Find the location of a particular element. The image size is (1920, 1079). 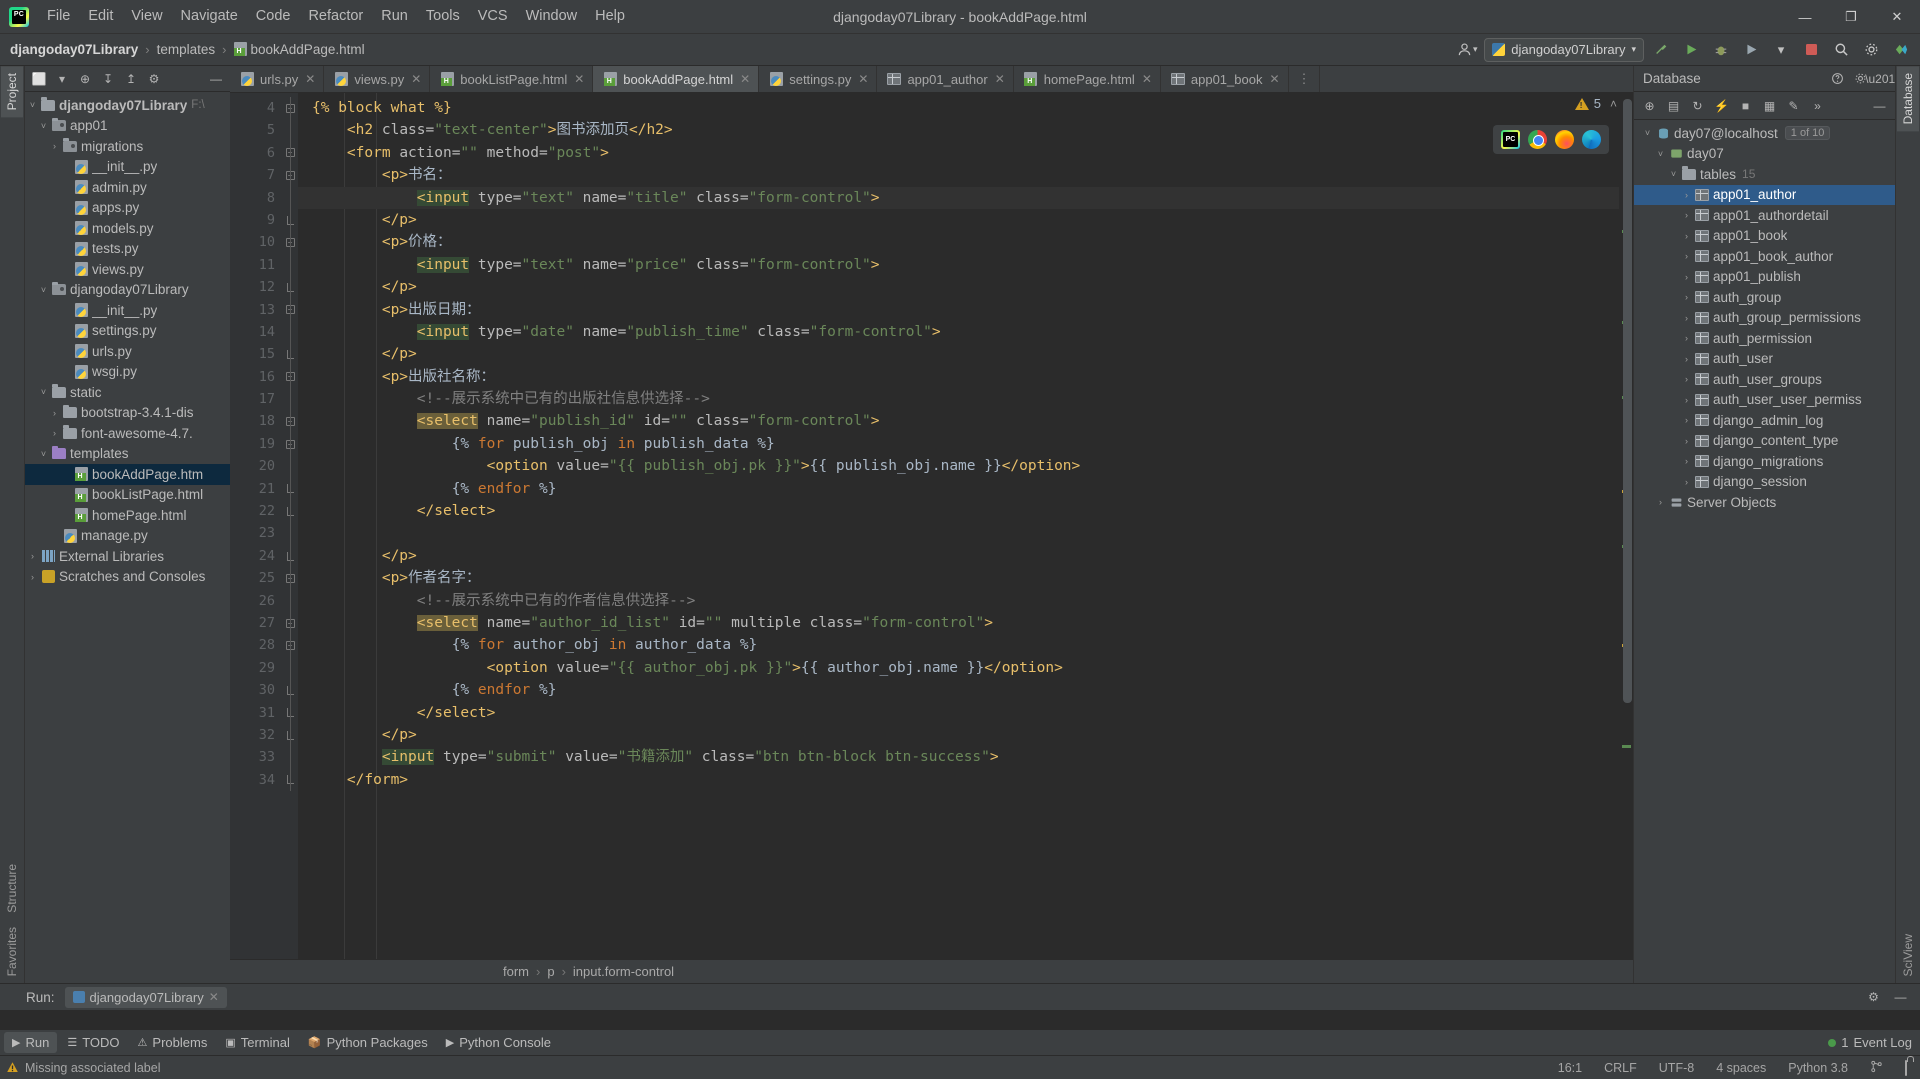

menu-vcs: VCS is located at coordinates (493, 16).